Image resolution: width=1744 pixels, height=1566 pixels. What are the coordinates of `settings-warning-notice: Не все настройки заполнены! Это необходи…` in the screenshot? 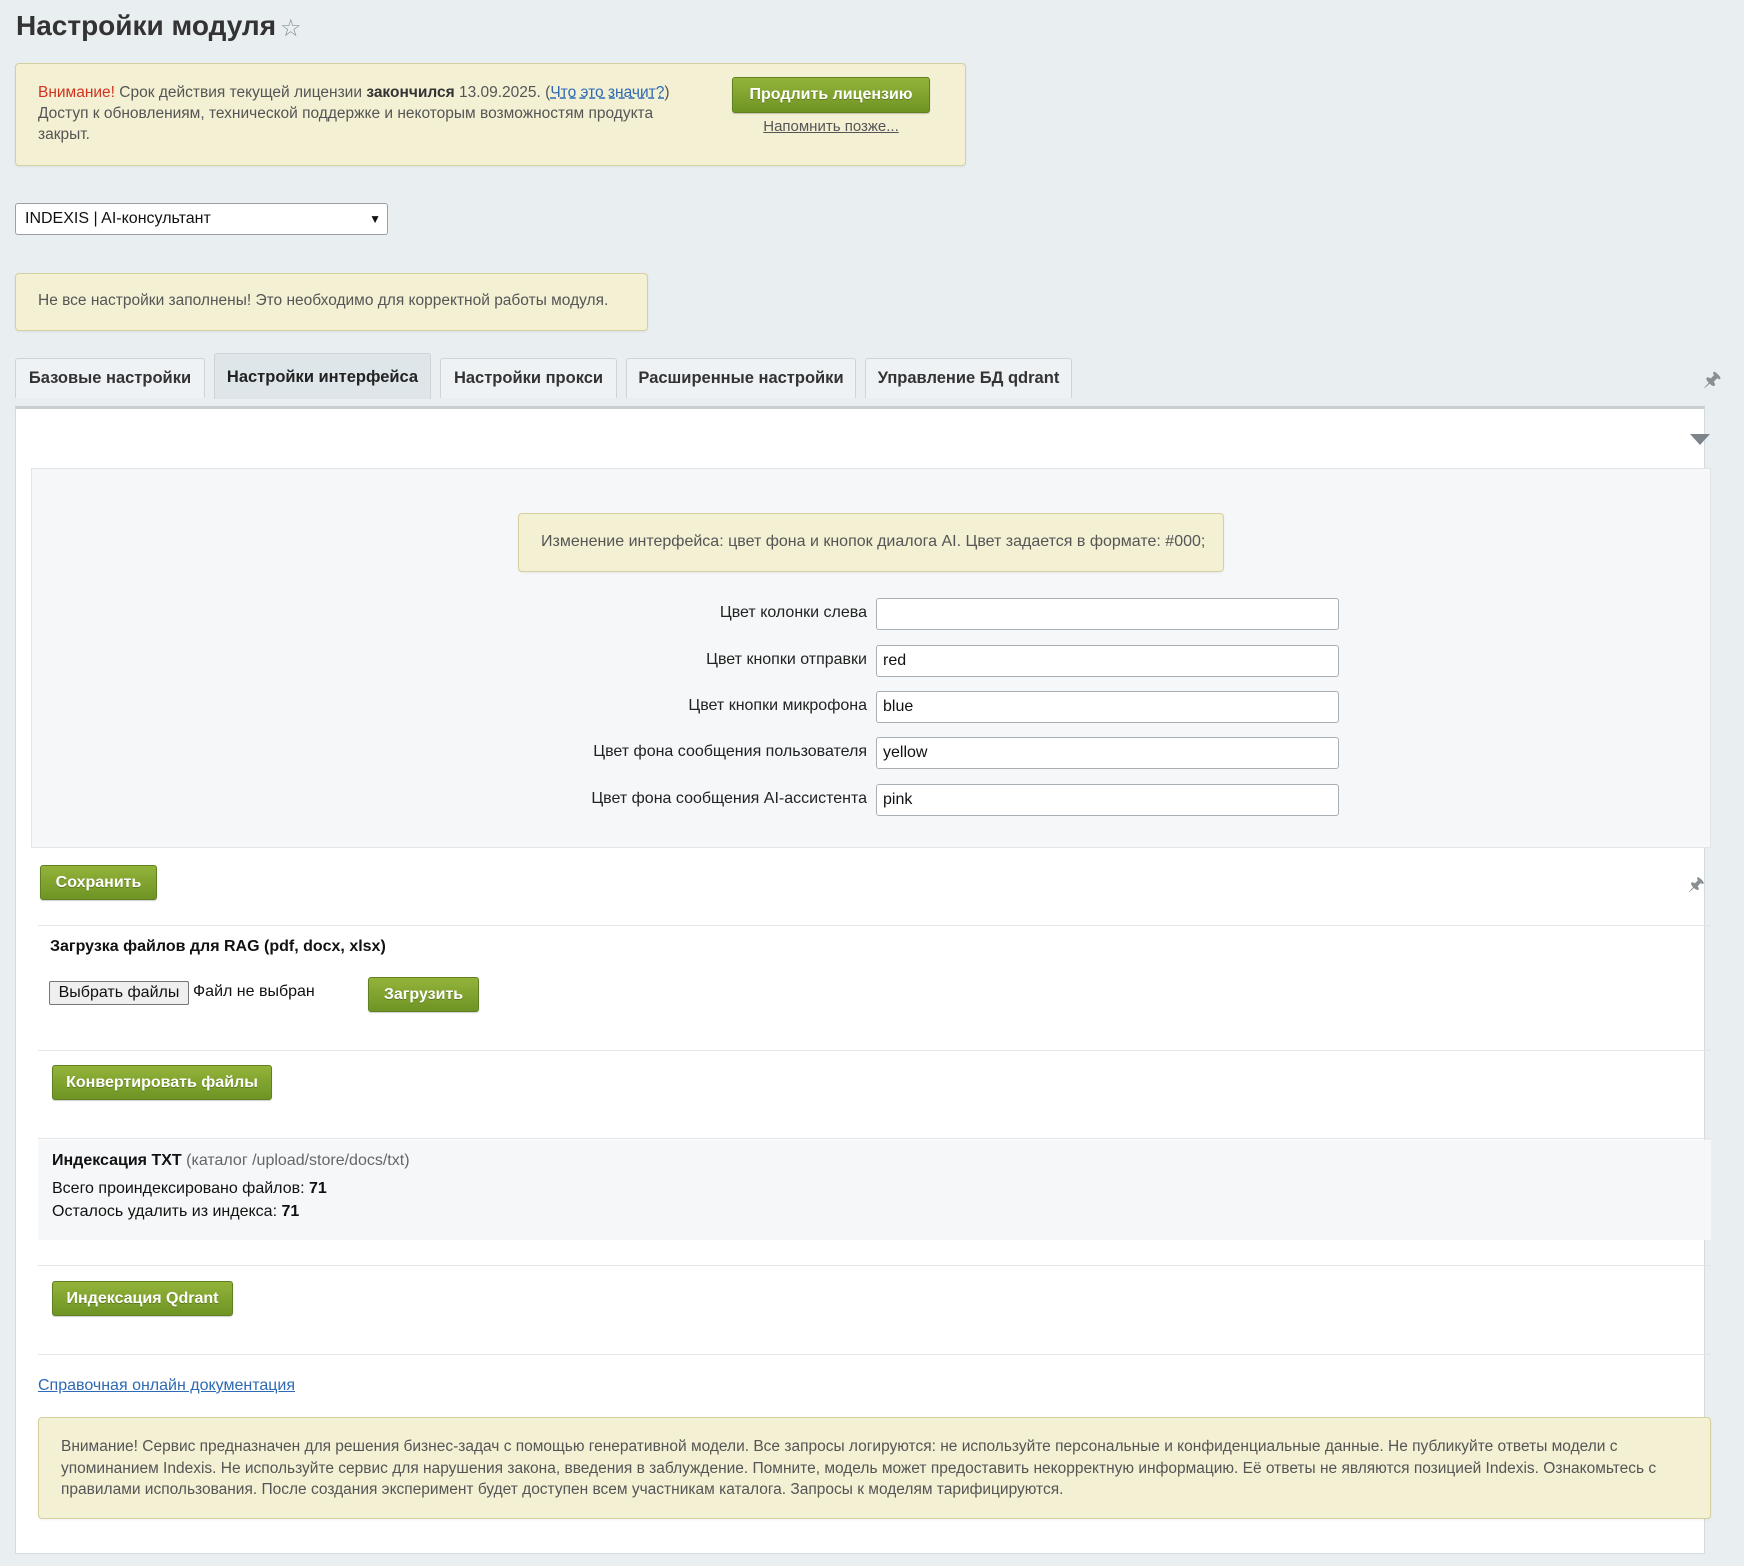 It's located at (331, 302).